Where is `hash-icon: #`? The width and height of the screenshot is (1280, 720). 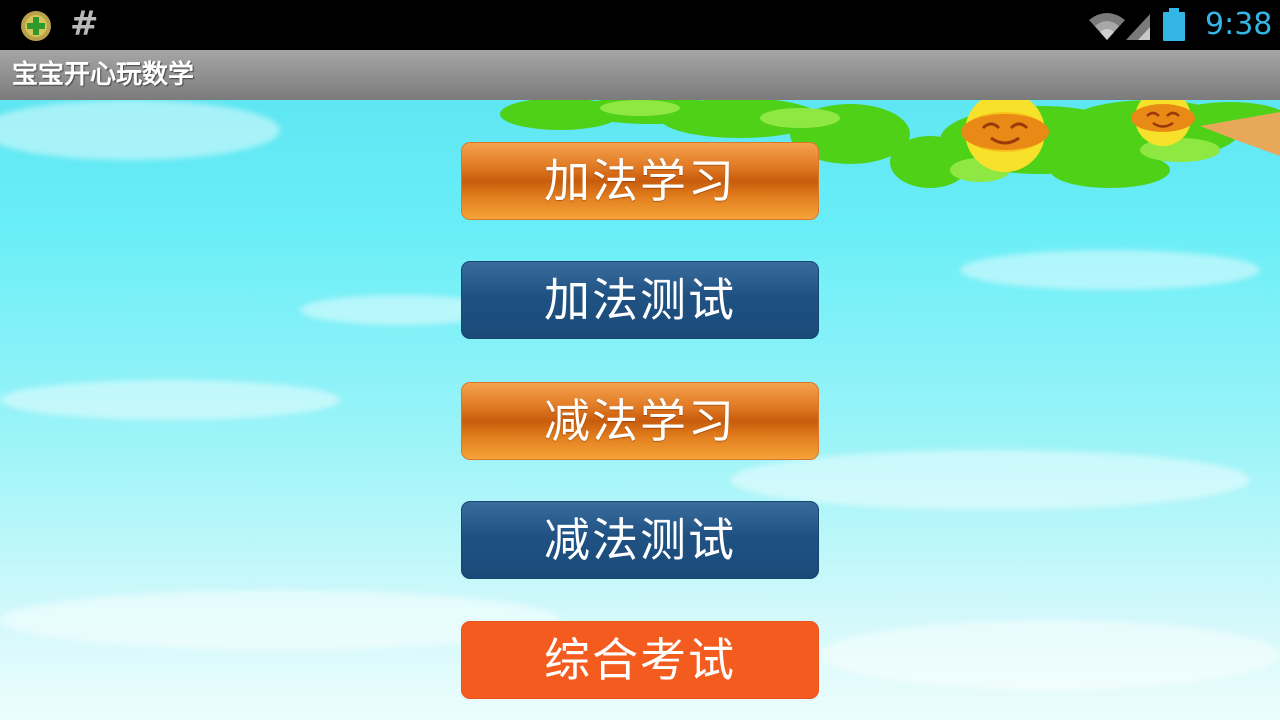 hash-icon: # is located at coordinates (84, 24).